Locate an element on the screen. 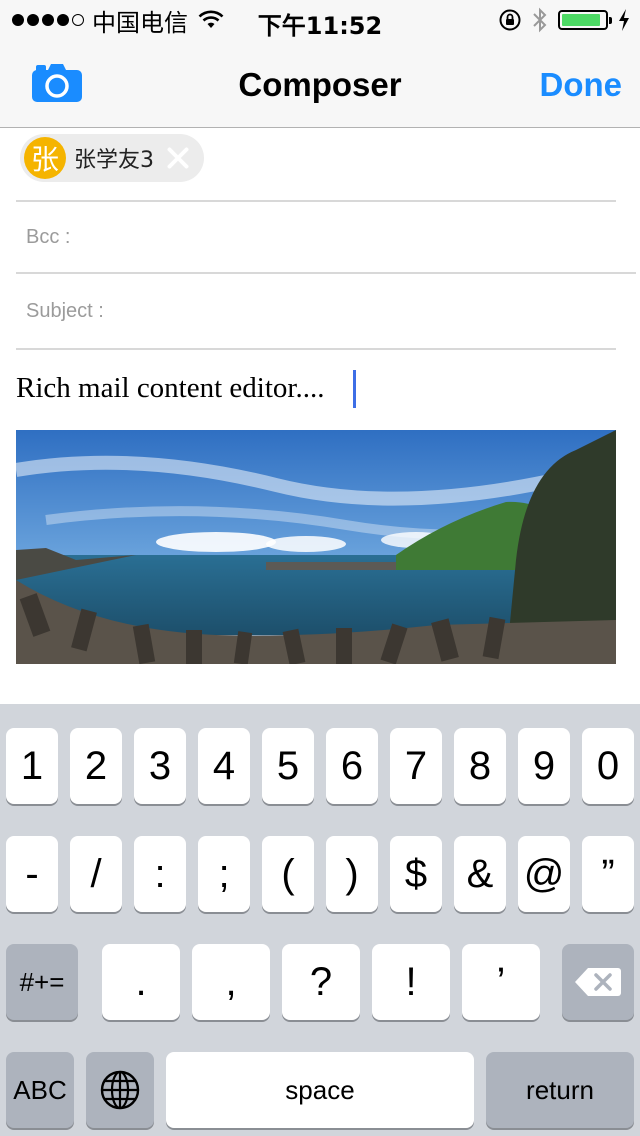  key-symbol: ” is located at coordinates (608, 874).